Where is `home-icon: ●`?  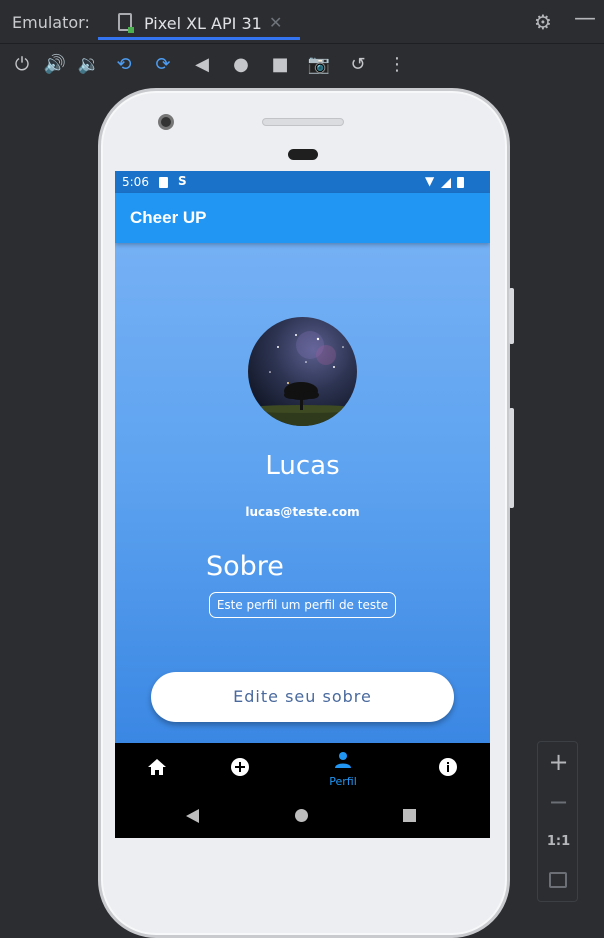 home-icon: ● is located at coordinates (241, 65).